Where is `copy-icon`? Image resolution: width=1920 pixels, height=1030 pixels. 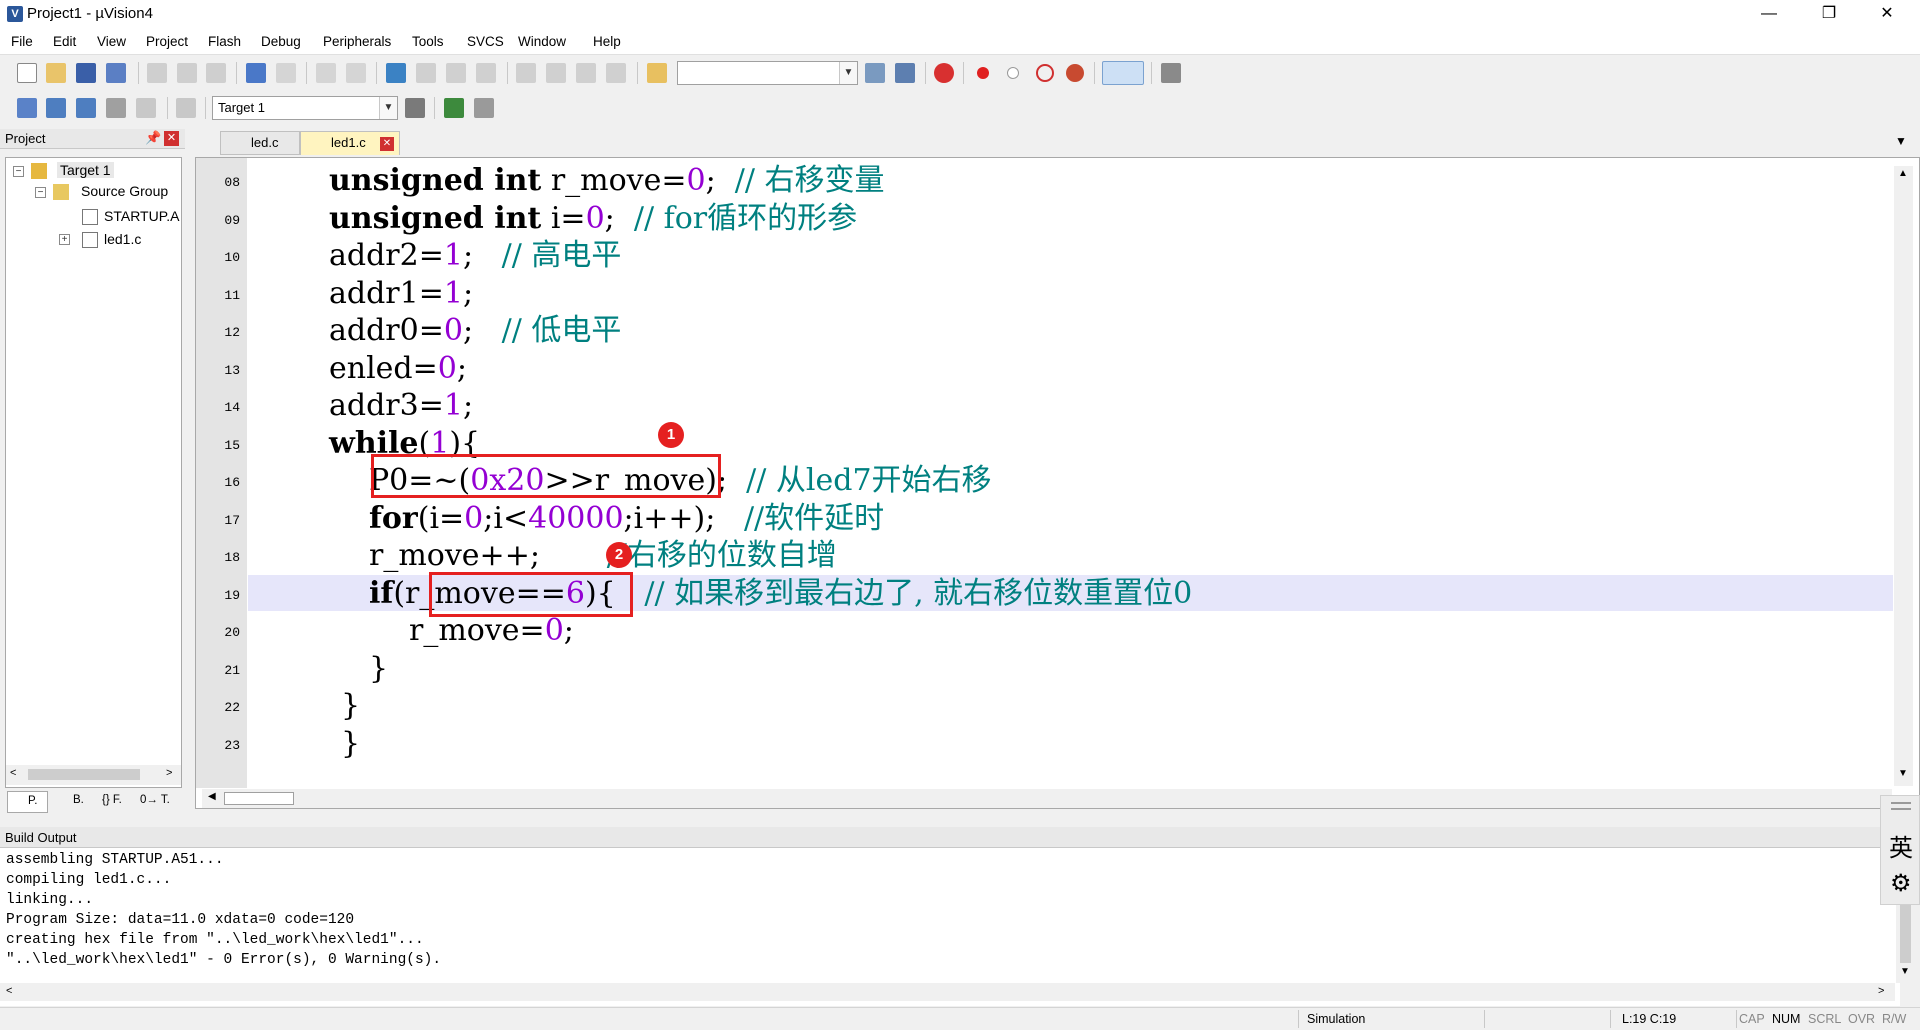 copy-icon is located at coordinates (187, 73).